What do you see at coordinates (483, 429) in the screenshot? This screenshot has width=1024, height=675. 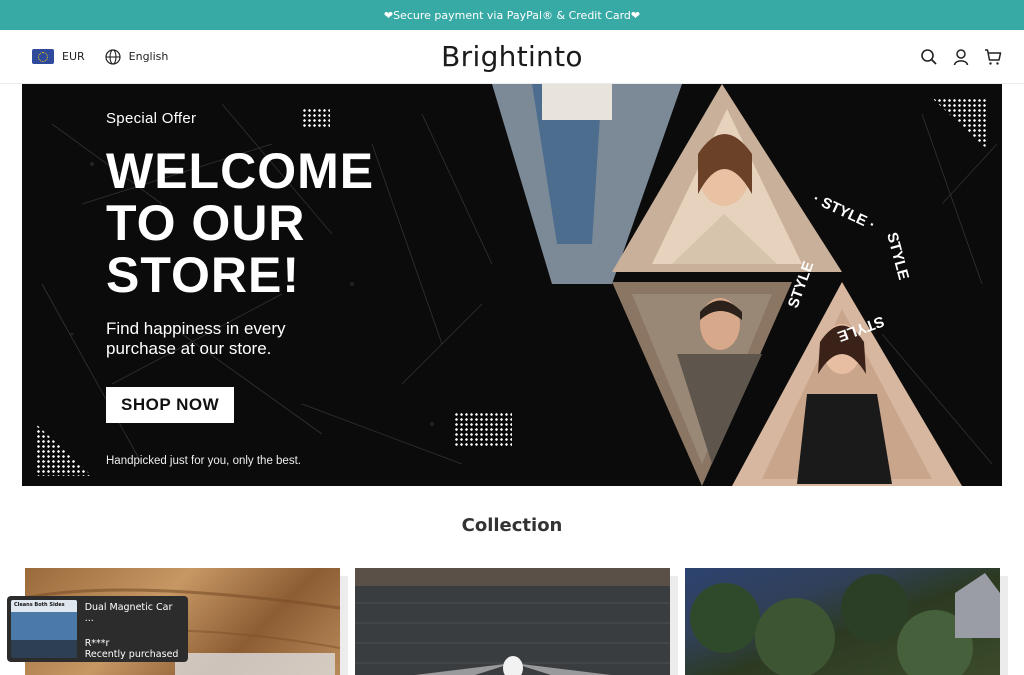 I see `dot-pattern-middle` at bounding box center [483, 429].